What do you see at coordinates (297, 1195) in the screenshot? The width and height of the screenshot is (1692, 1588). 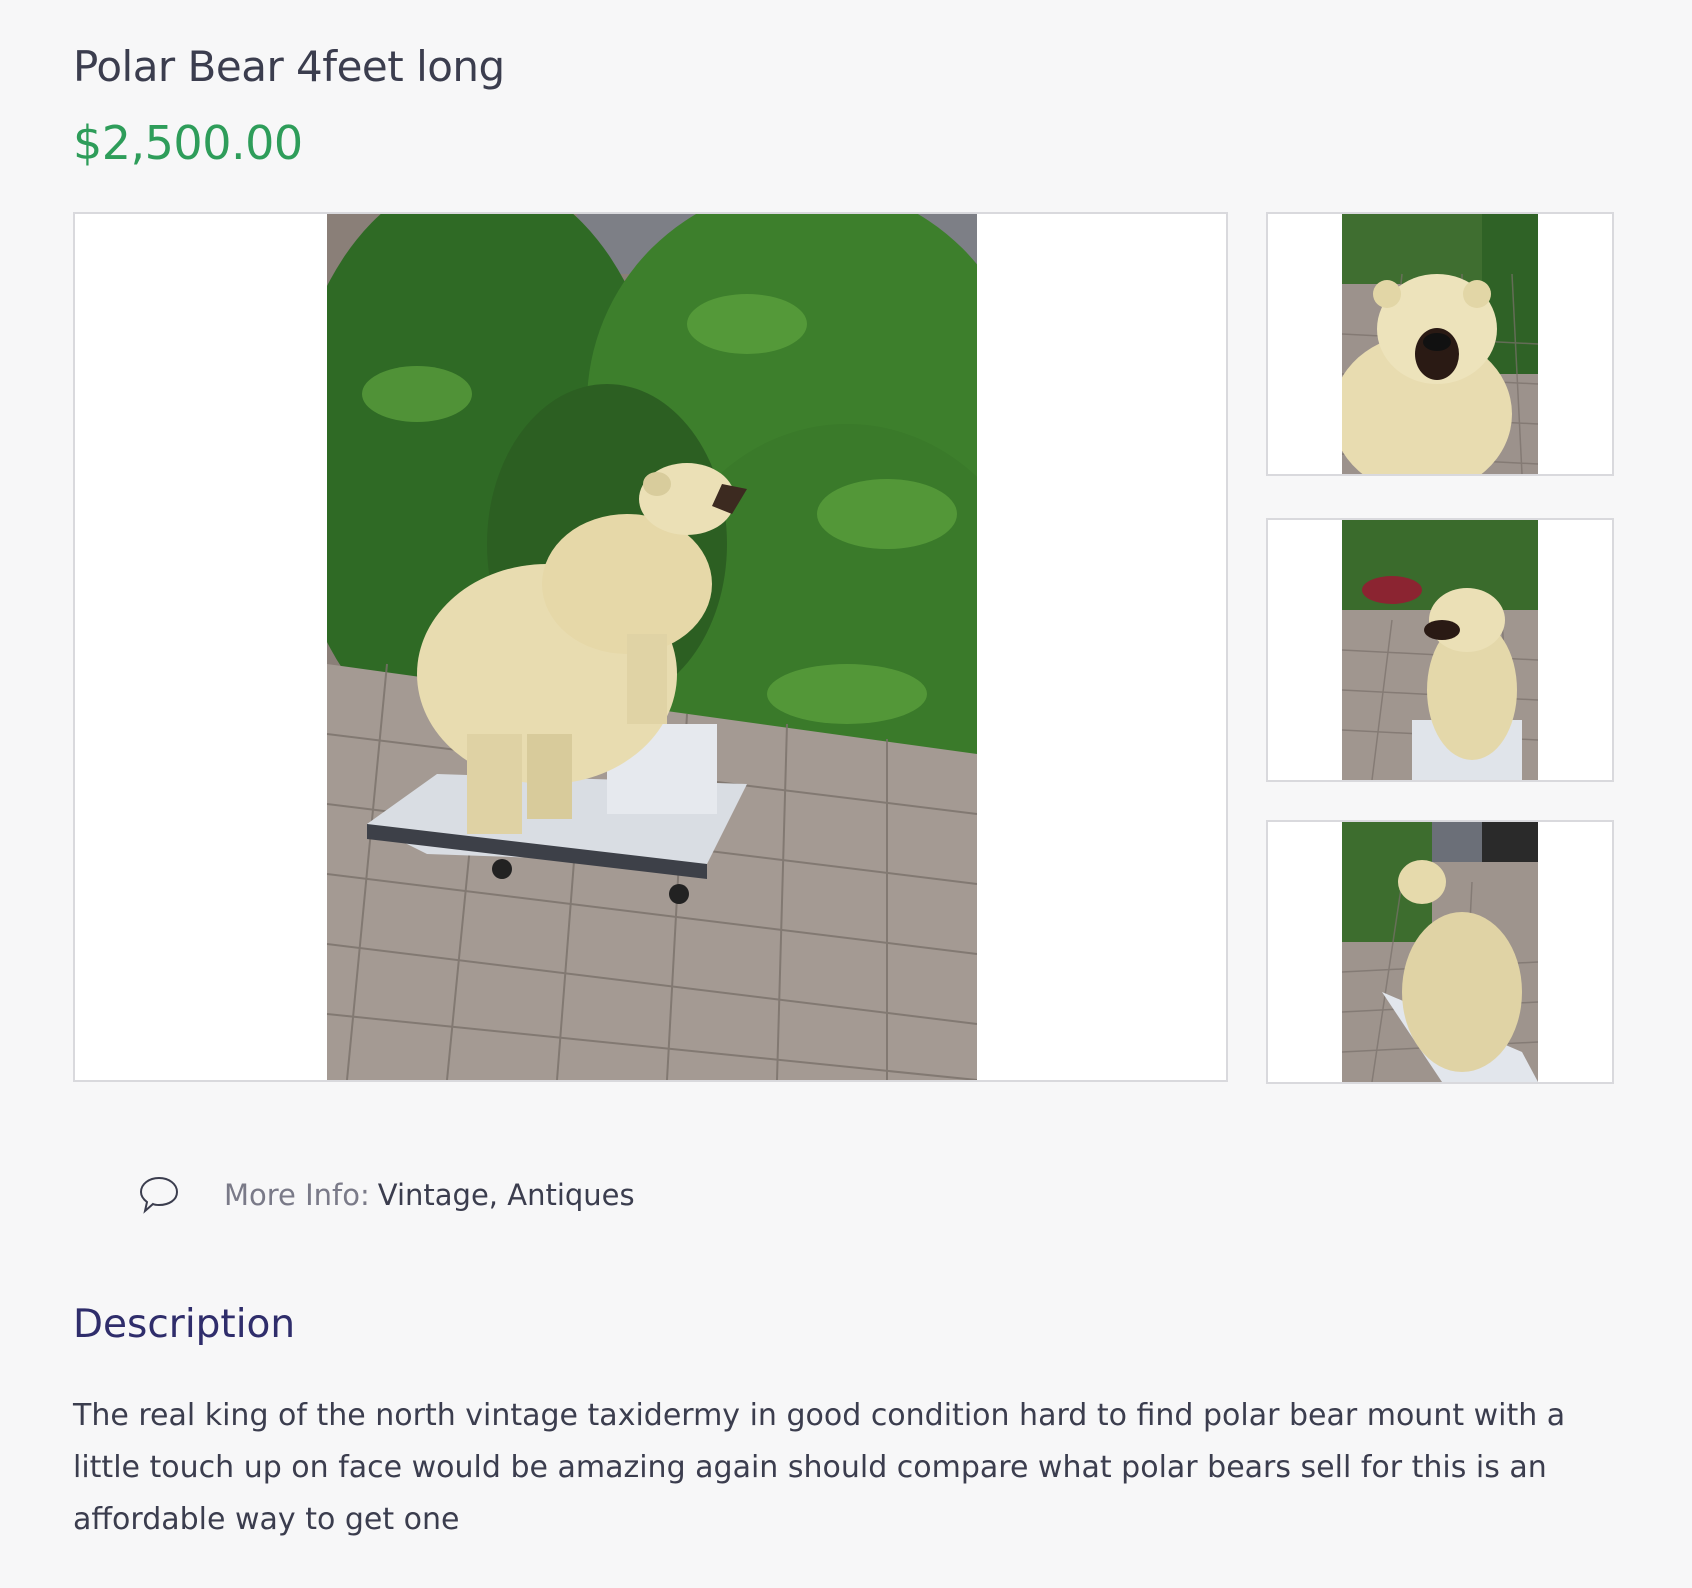 I see `more-info-label: More Info:` at bounding box center [297, 1195].